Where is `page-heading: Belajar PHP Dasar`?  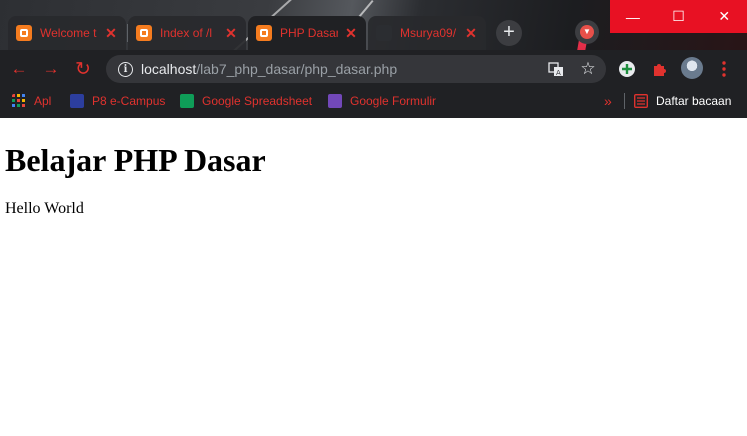 page-heading: Belajar PHP Dasar is located at coordinates (135, 160).